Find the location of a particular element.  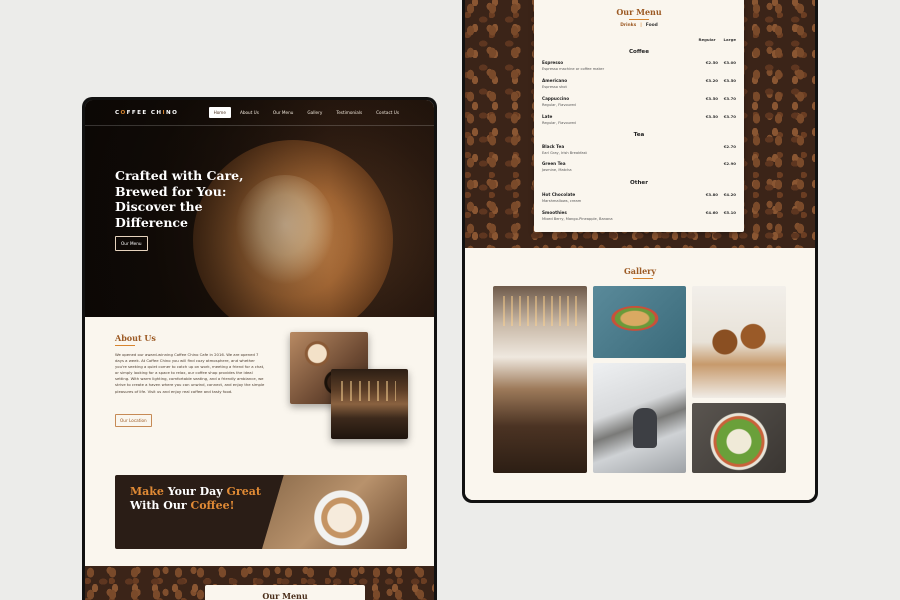

nav-gallery: Gallery is located at coordinates (314, 112).